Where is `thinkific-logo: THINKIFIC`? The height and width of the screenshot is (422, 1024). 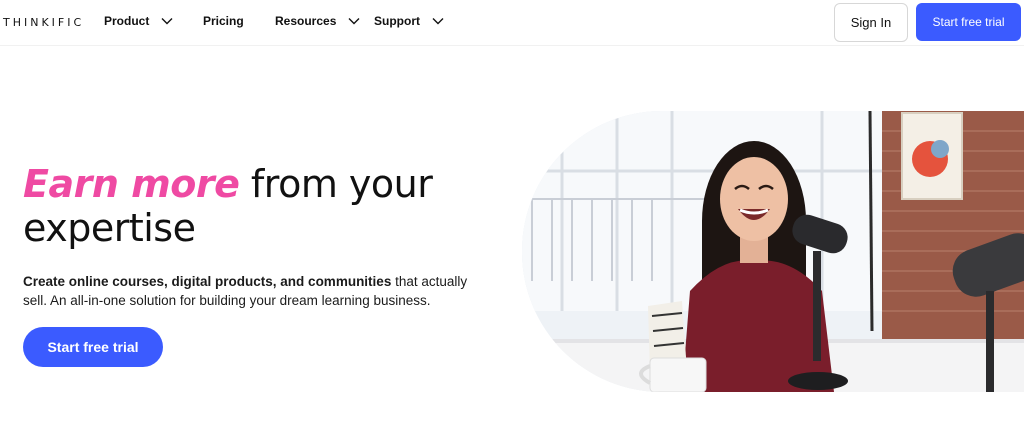 thinkific-logo: THINKIFIC is located at coordinates (43, 22).